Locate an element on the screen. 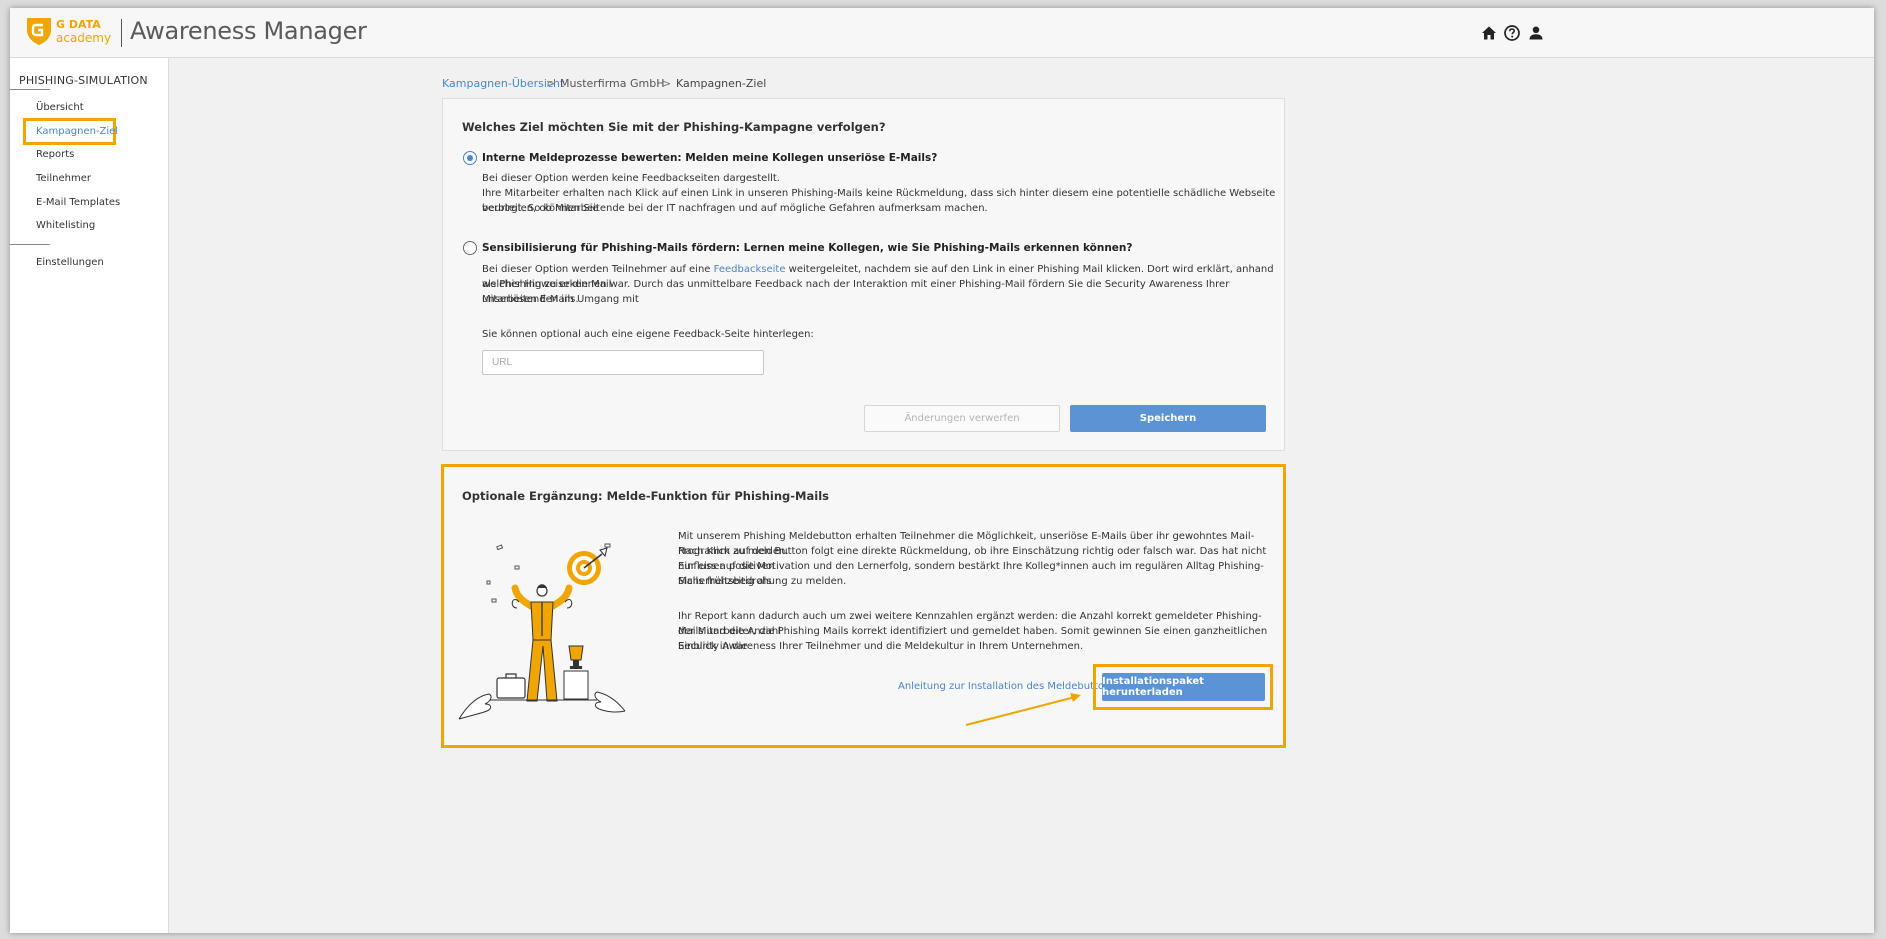  header-divider is located at coordinates (121, 33).